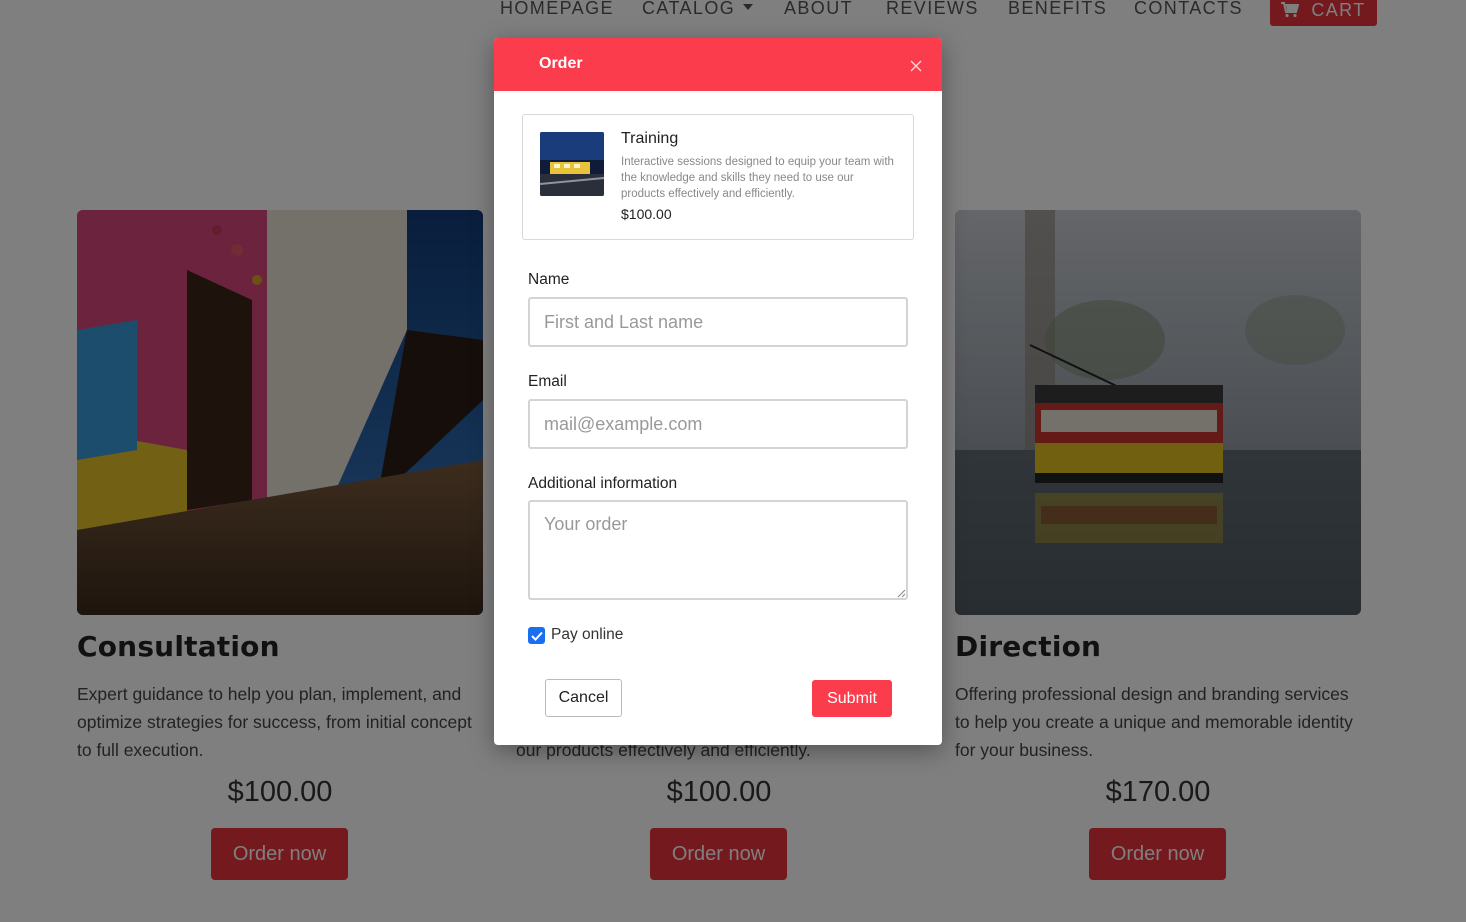 This screenshot has height=922, width=1466. What do you see at coordinates (561, 63) in the screenshot?
I see `modal-title: Order` at bounding box center [561, 63].